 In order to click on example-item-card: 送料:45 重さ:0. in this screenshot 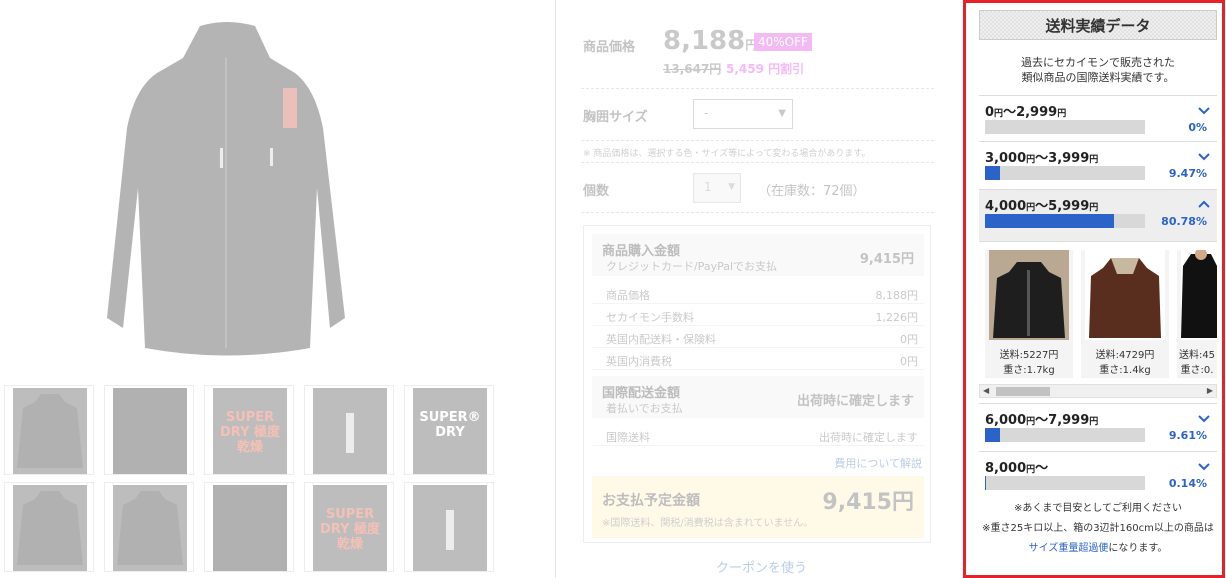, I will do `click(1197, 314)`.